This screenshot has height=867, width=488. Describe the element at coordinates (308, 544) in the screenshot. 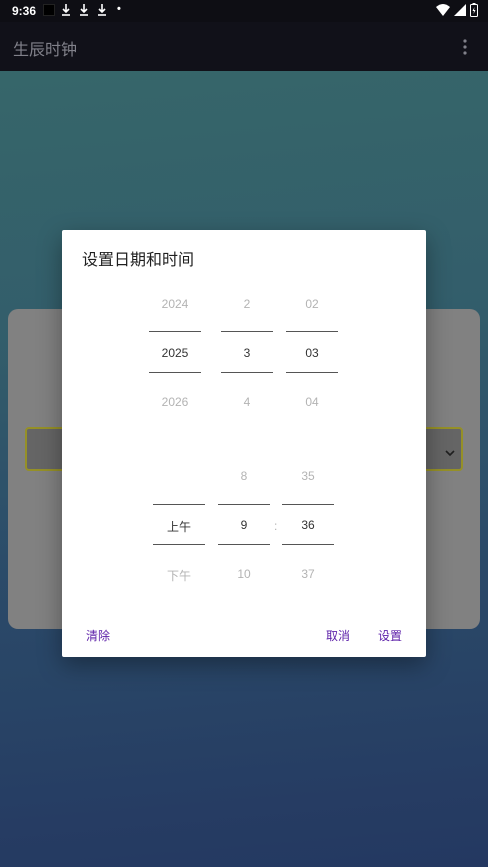

I see `minute-divider-bottom` at that location.